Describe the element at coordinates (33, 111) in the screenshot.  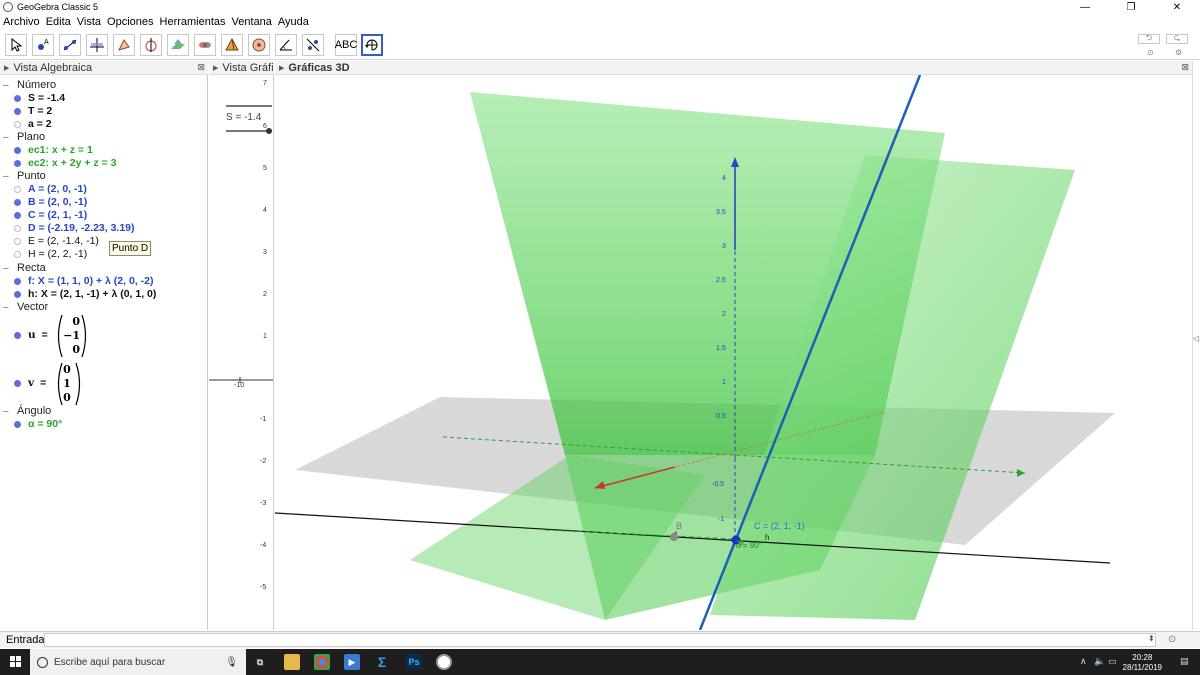
I see `list-item: T = 2` at that location.